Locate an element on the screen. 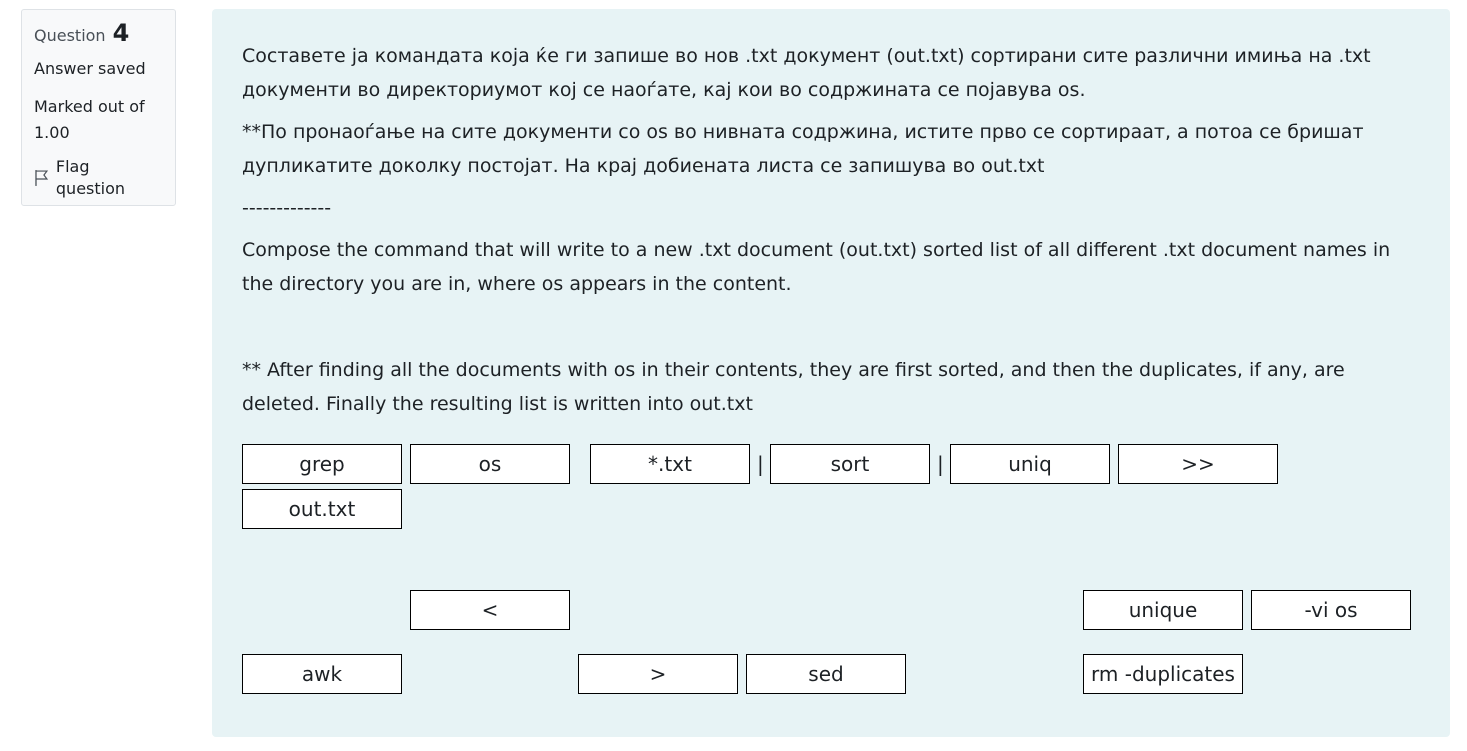 The image size is (1467, 751). flag-icon is located at coordinates (42, 178).